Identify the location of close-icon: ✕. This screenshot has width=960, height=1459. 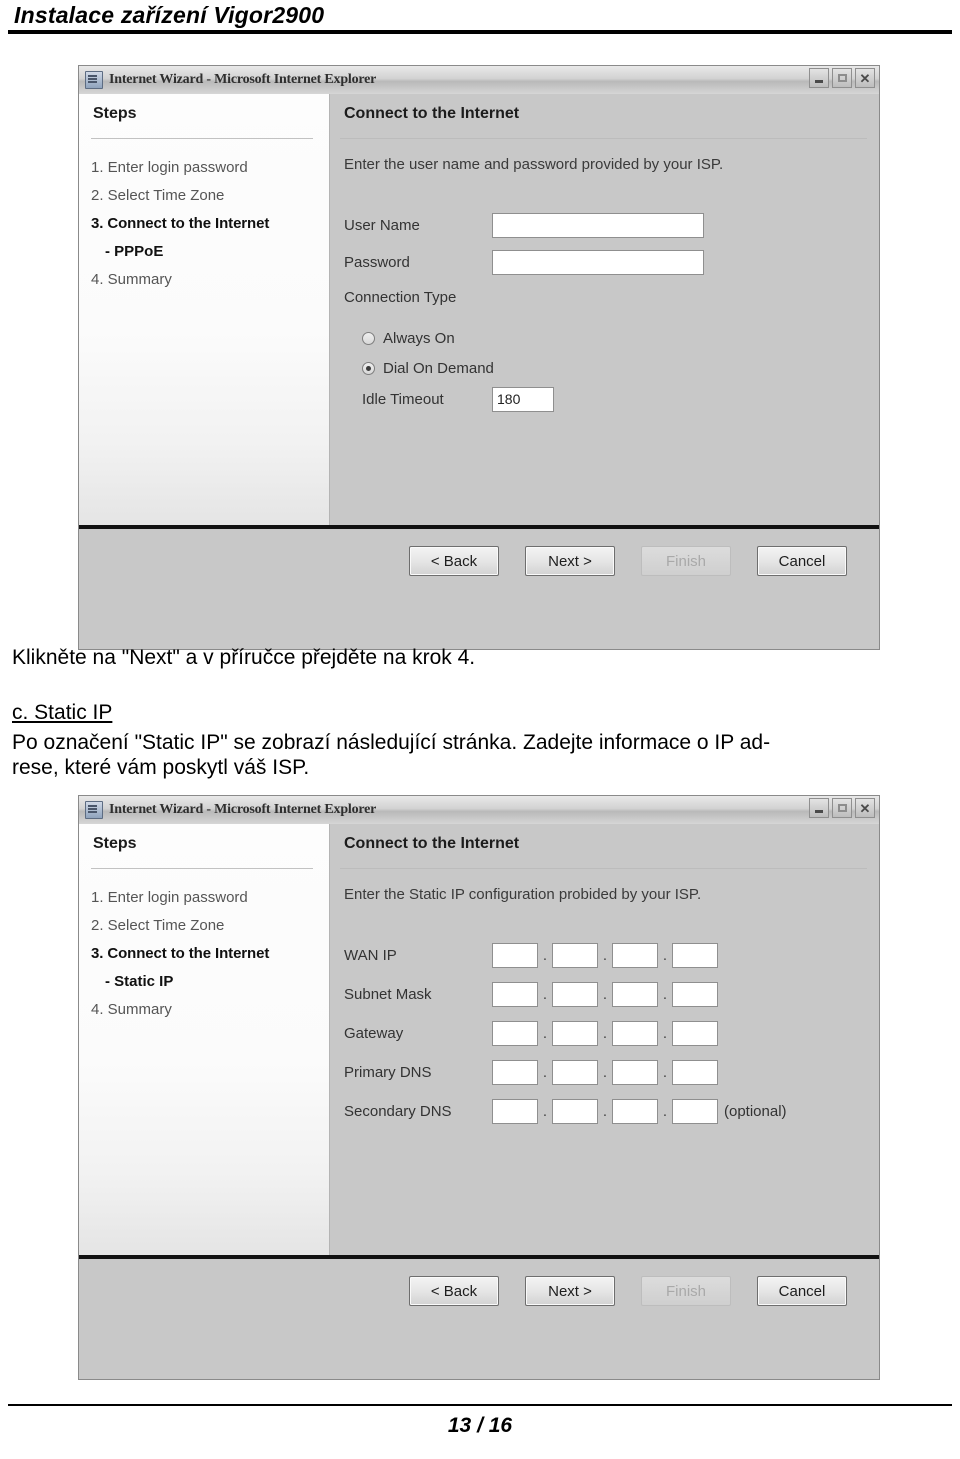
(865, 78).